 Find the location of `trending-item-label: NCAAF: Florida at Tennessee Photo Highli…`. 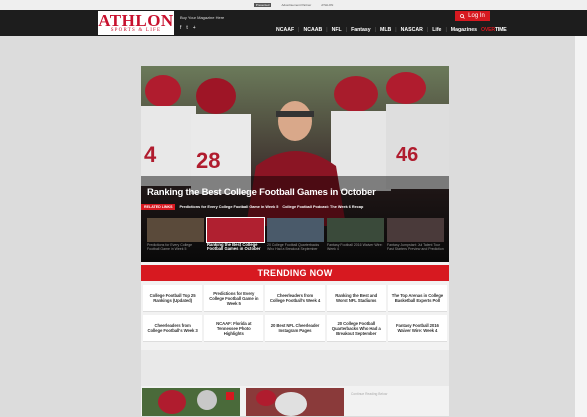

trending-item-label: NCAAF: Florida at Tennessee Photo Highli… is located at coordinates (234, 328).